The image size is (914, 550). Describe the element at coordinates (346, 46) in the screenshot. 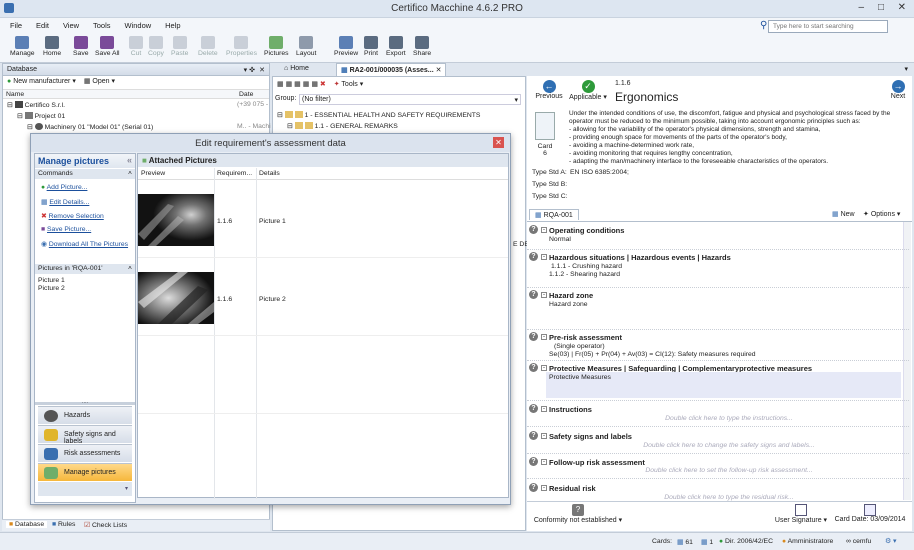

I see `preview-button: Preview` at that location.